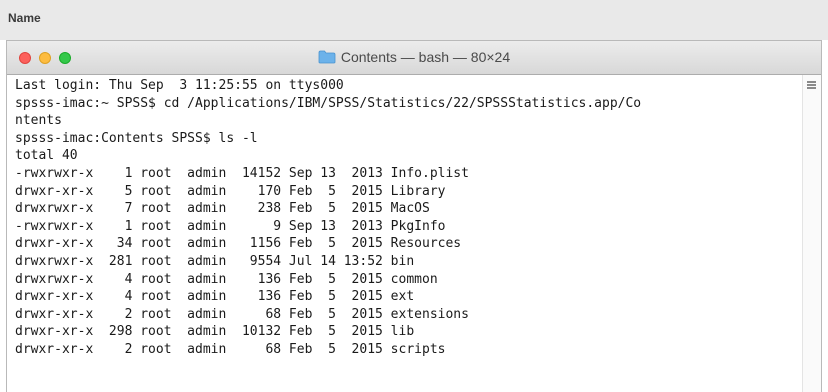 The image size is (828, 392). Describe the element at coordinates (24, 18) in the screenshot. I see `name-column-label: Name` at that location.